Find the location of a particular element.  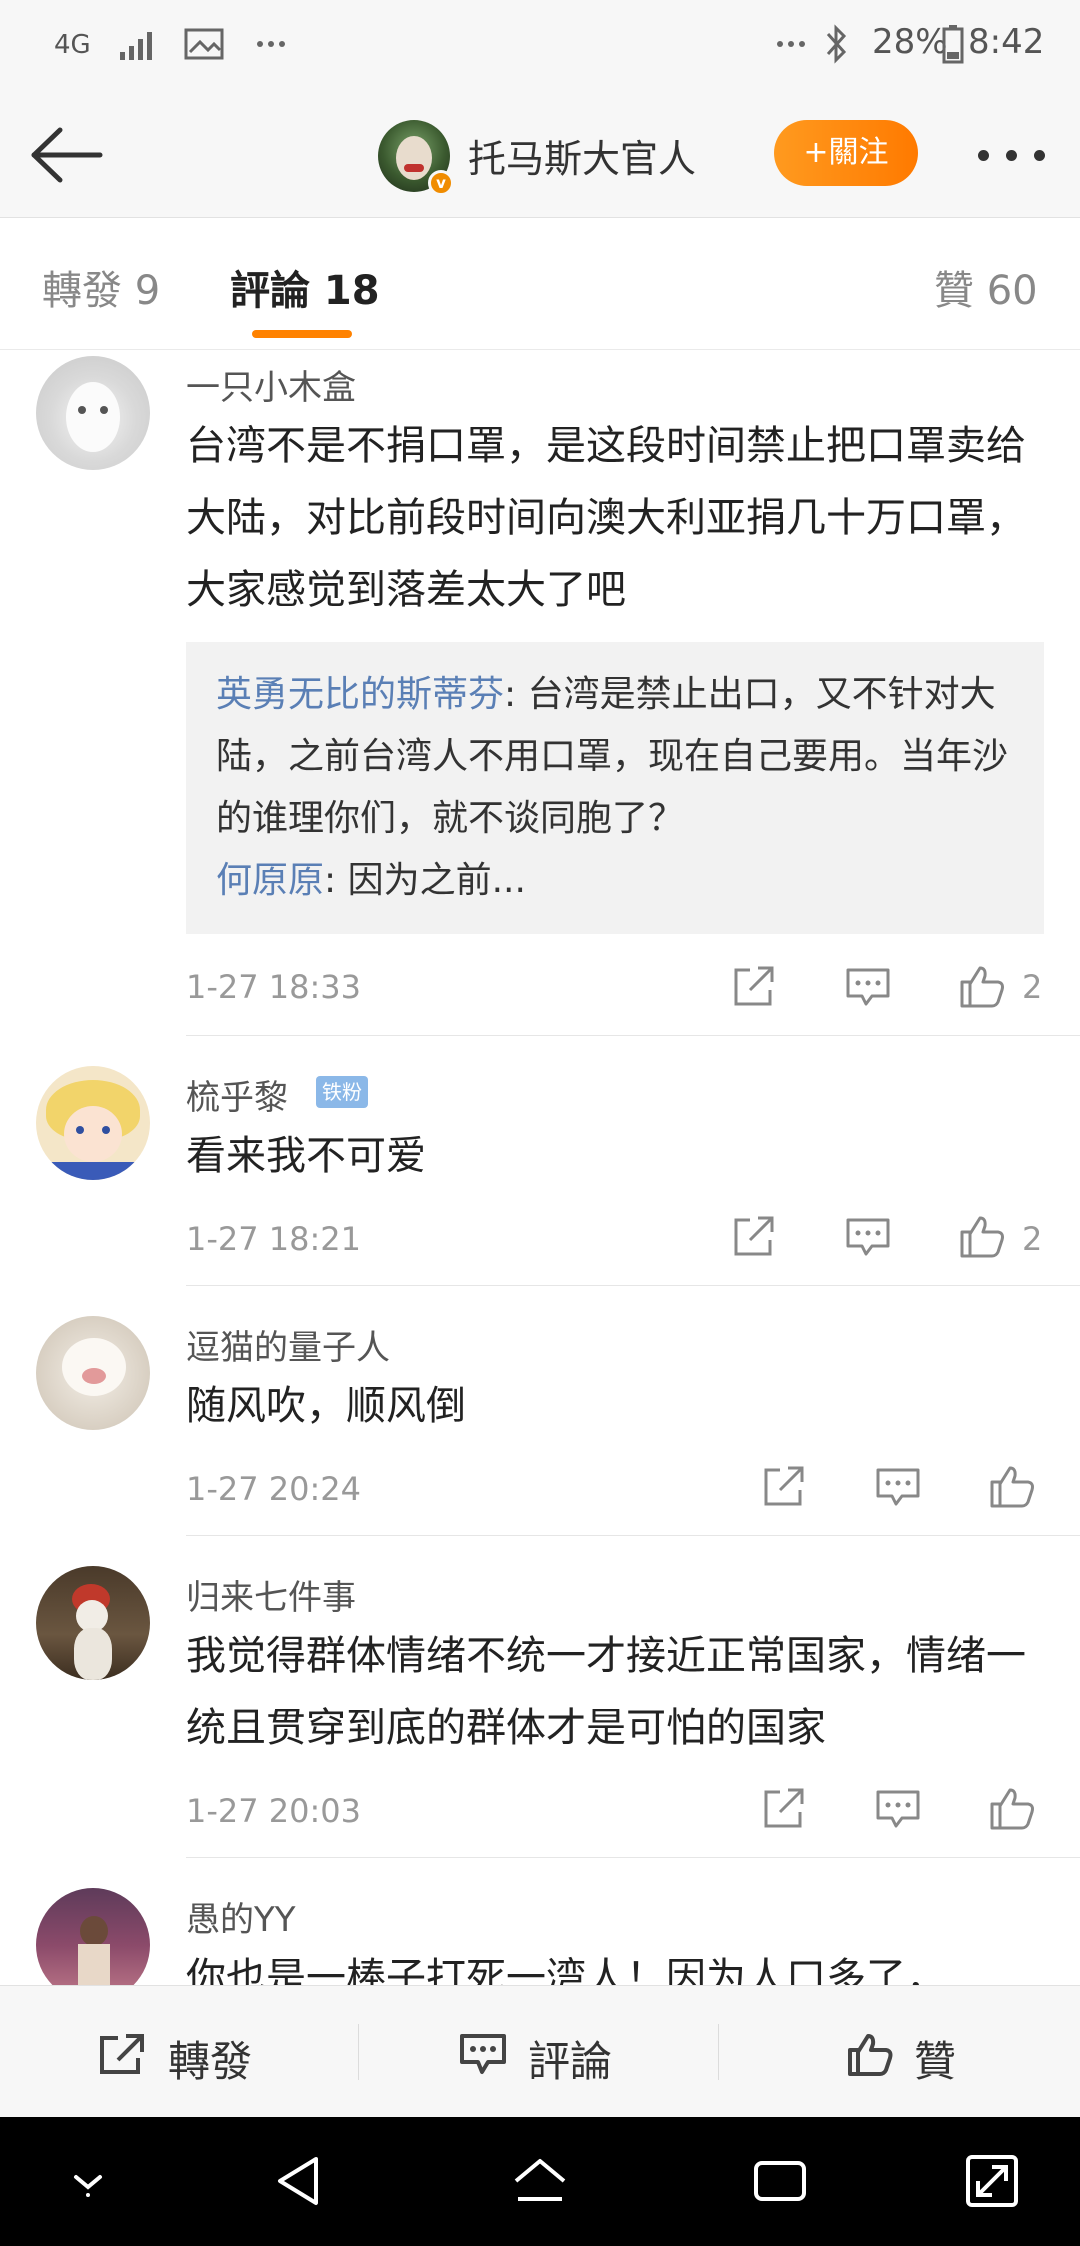

tab-reposts: 轉發 9 is located at coordinates (101, 287).